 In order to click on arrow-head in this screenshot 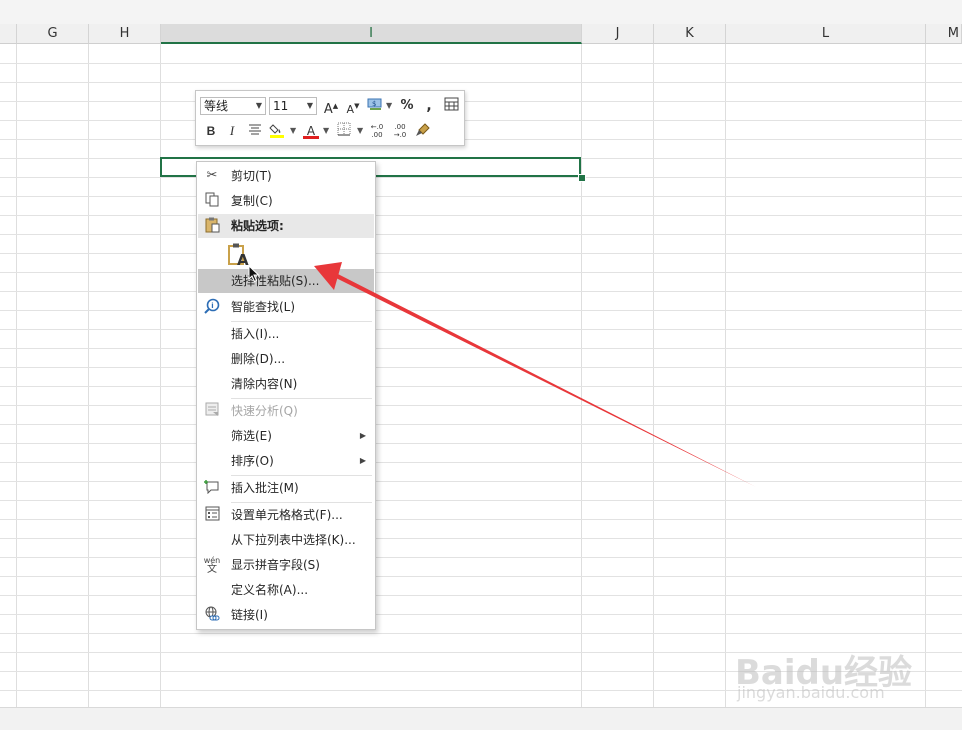, I will do `click(328, 276)`.